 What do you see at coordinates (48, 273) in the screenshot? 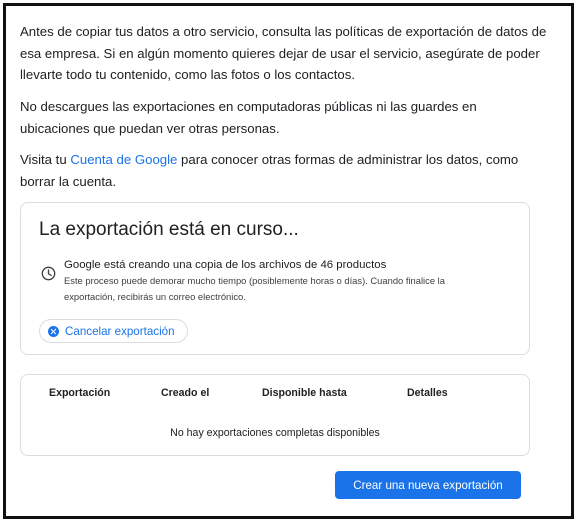
I see `clock-icon` at bounding box center [48, 273].